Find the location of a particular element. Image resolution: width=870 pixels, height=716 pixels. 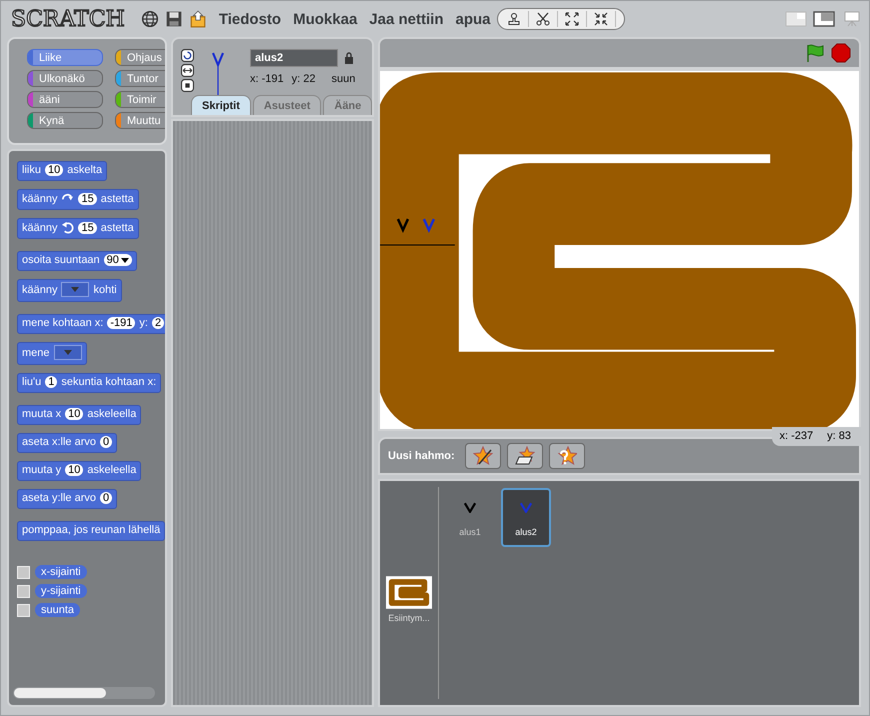

rotate-icon is located at coordinates (187, 55).